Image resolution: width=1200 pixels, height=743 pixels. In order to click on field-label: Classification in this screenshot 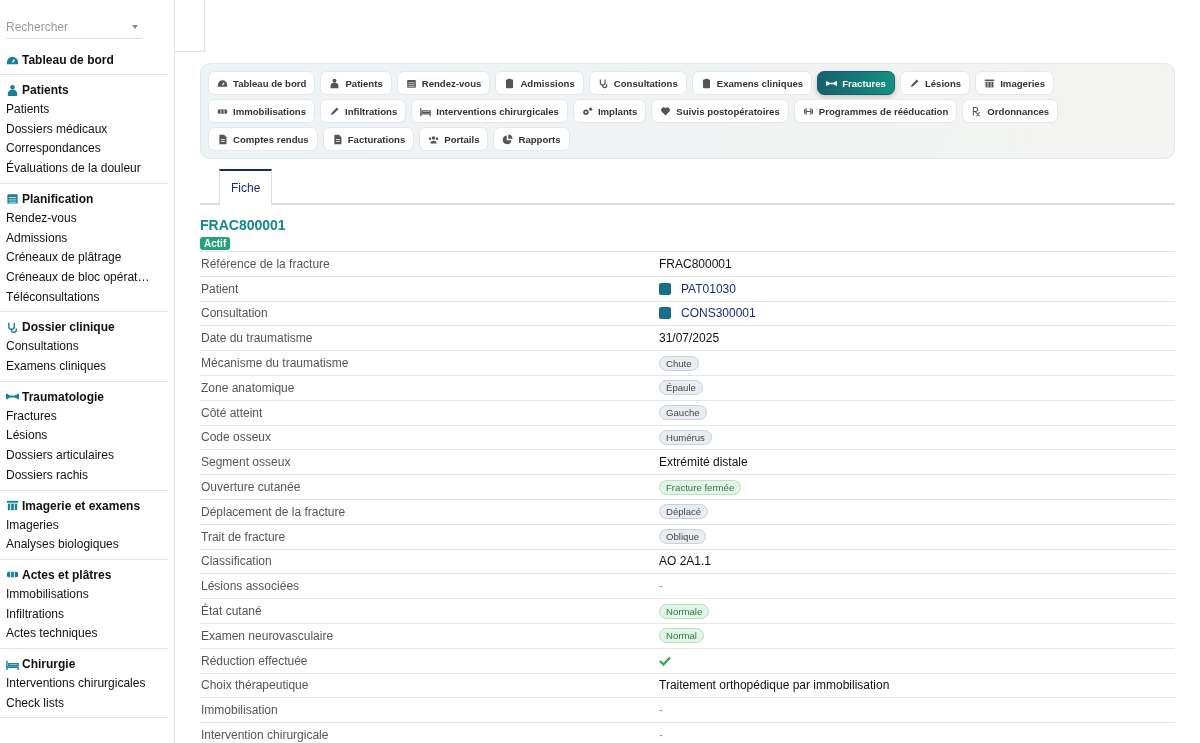, I will do `click(236, 561)`.